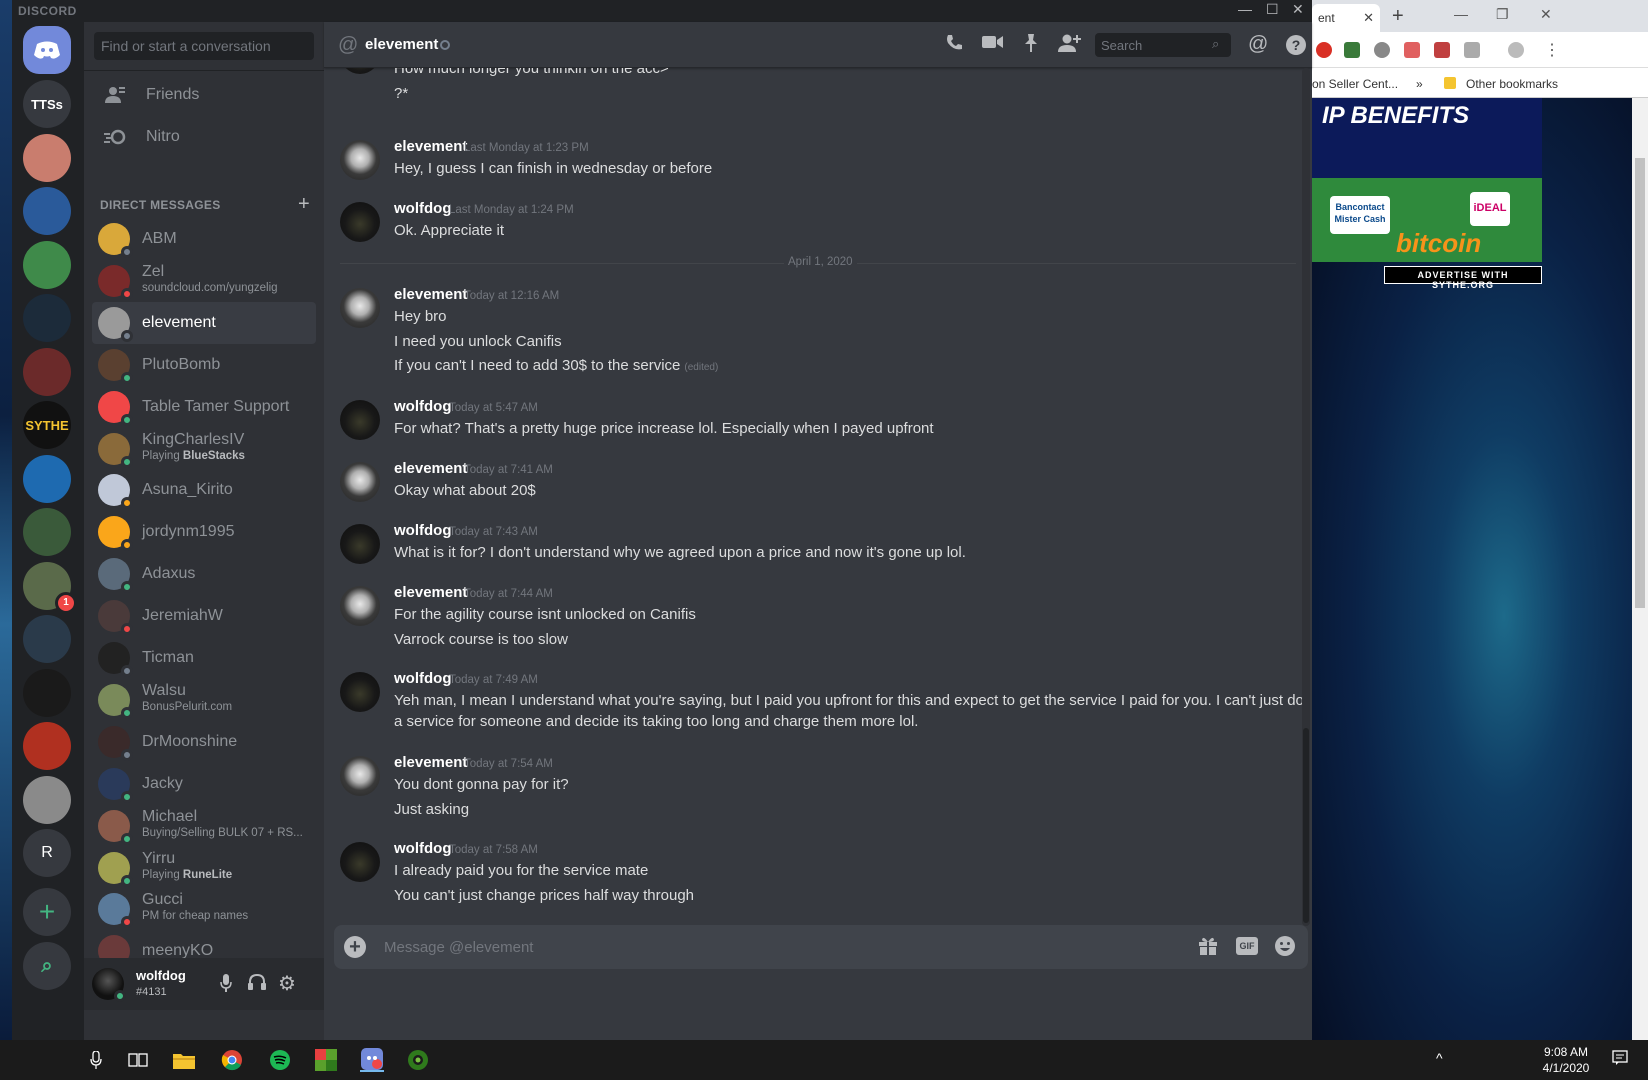  Describe the element at coordinates (47, 425) in the screenshot. I see `server-icon: SYTHE` at that location.